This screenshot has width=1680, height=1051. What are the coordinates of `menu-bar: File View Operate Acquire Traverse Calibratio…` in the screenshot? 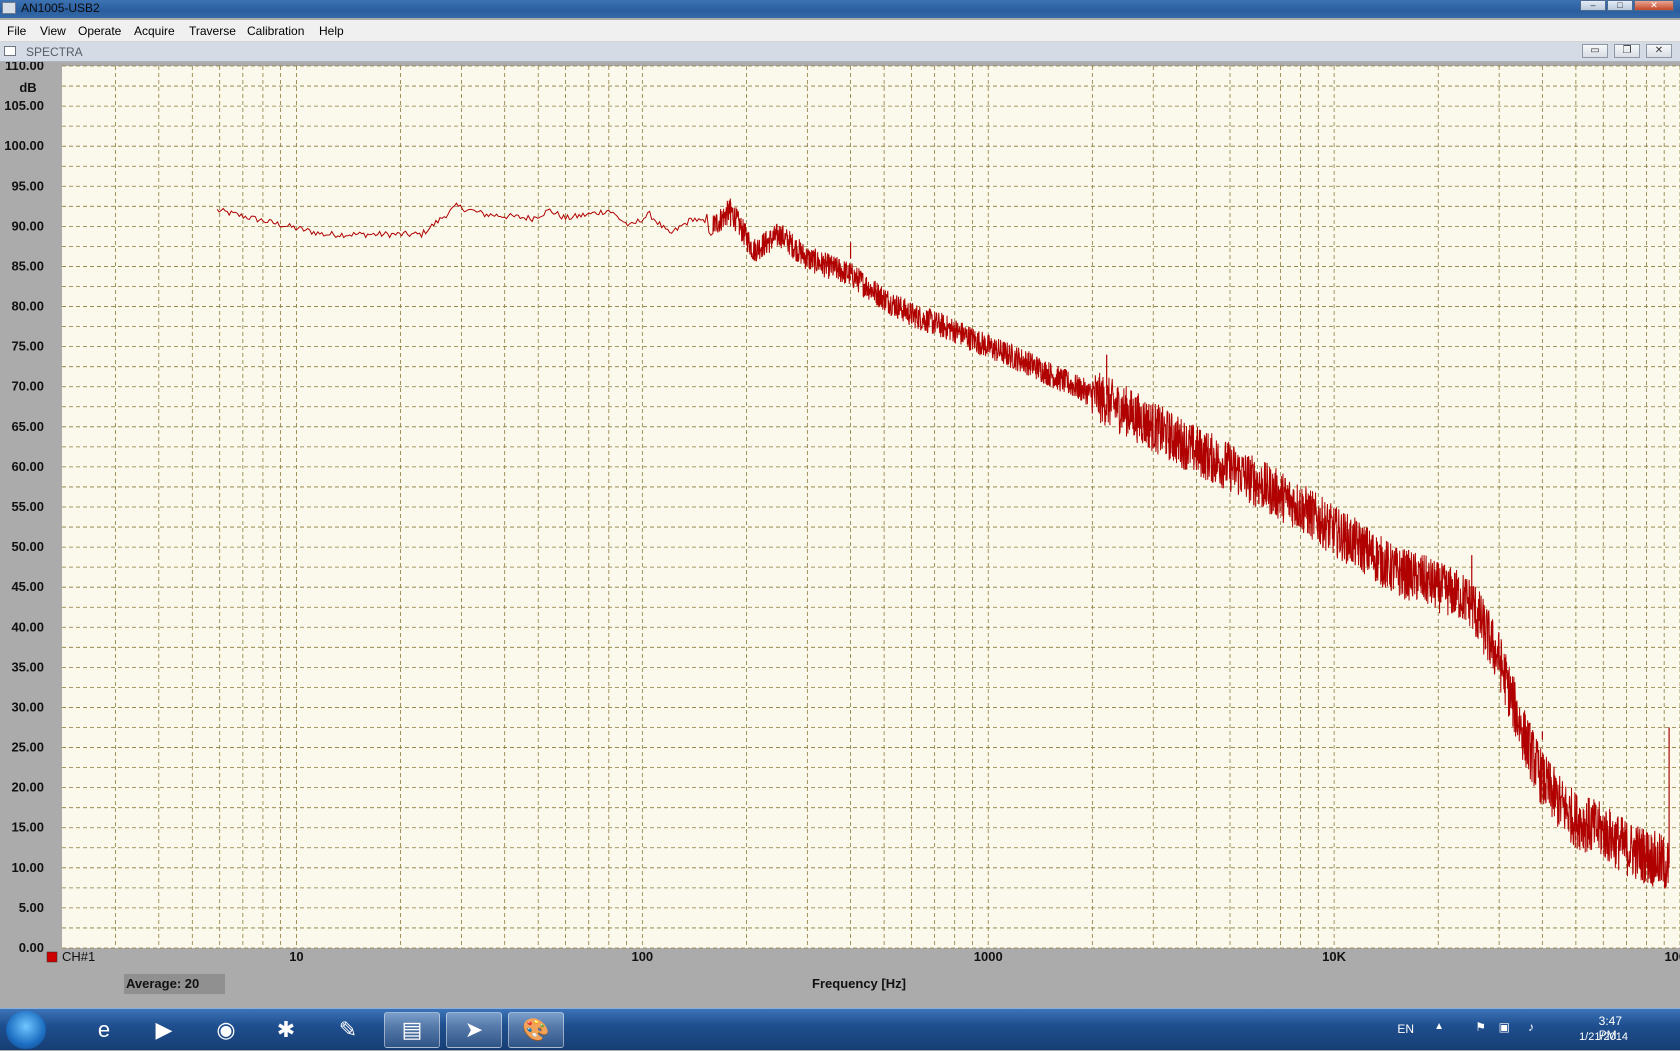 It's located at (840, 31).